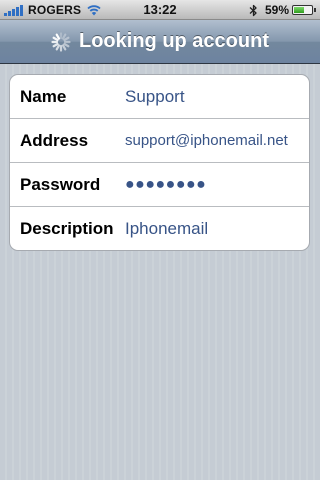 The height and width of the screenshot is (480, 320). I want to click on navigation-bar: Looking up account, so click(160, 42).